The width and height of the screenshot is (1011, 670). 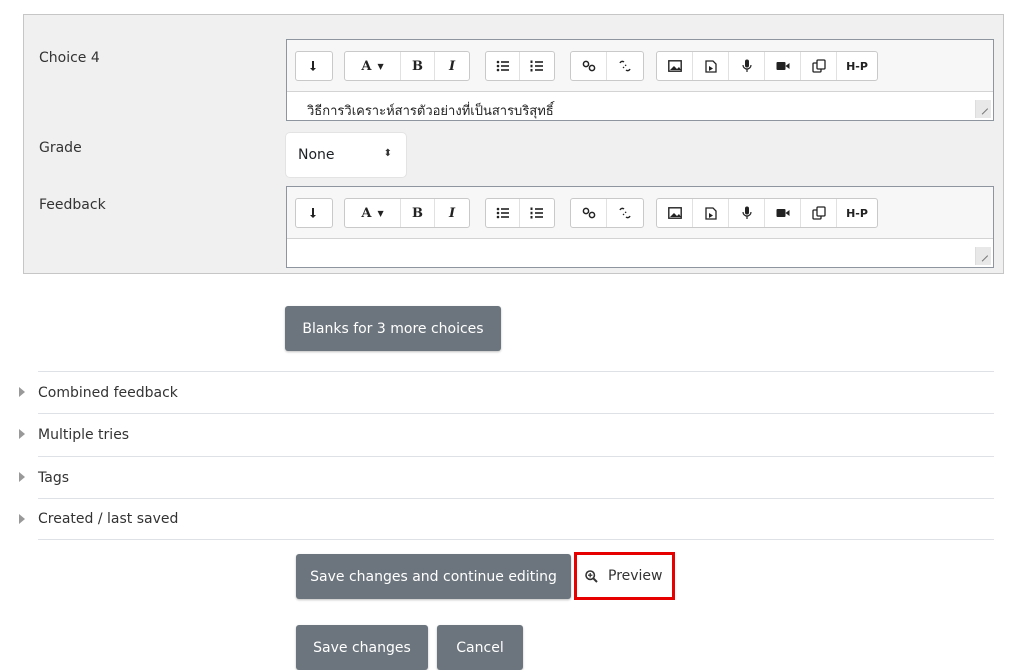 What do you see at coordinates (69, 58) in the screenshot?
I see `choice-label: Choice 4` at bounding box center [69, 58].